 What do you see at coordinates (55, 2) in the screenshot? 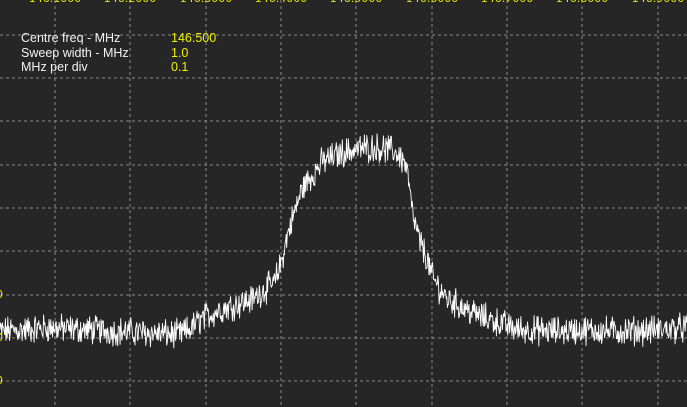
I see `freq-tick-label: 146.1000` at bounding box center [55, 2].